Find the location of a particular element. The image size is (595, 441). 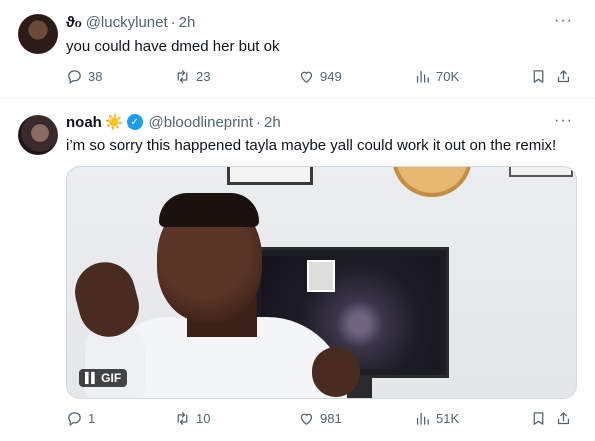

display-name: ϑℴ is located at coordinates (74, 22).